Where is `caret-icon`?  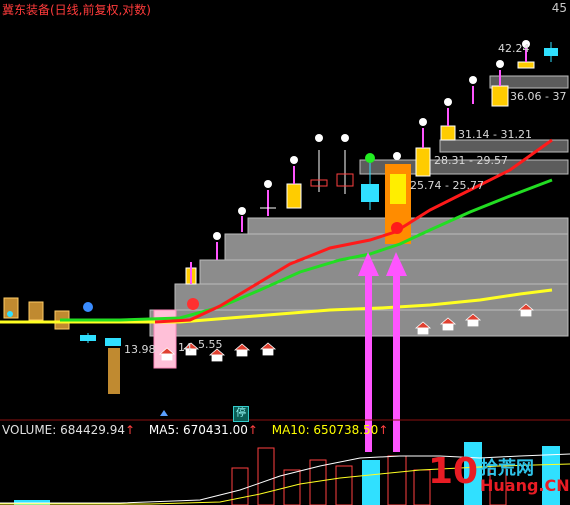
caret-icon is located at coordinates (164, 413).